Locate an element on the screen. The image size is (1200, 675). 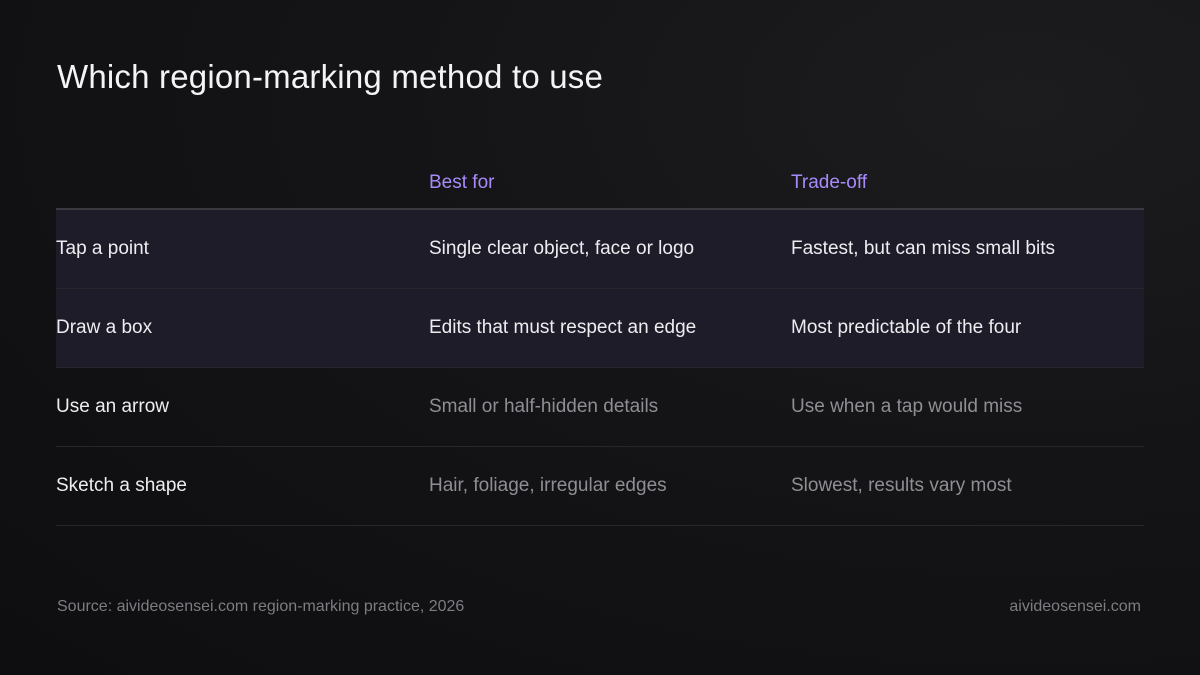
best-for-cell: Edits that must respect an edge is located at coordinates (563, 327).